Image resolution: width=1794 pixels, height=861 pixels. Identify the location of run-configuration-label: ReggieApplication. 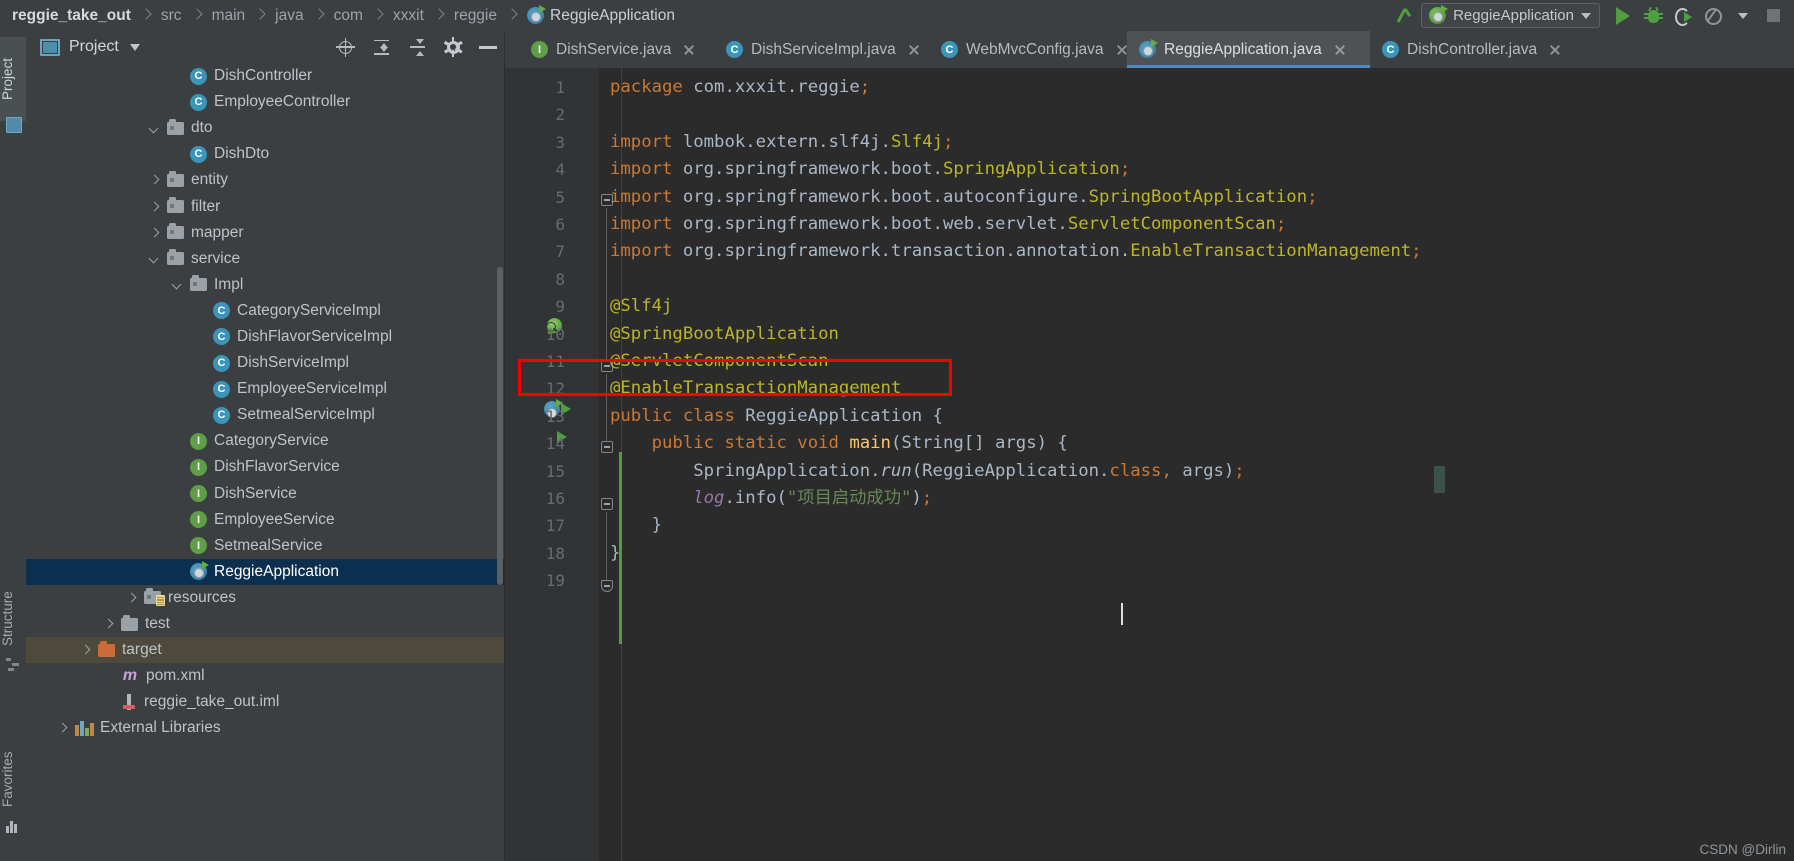
(1513, 15).